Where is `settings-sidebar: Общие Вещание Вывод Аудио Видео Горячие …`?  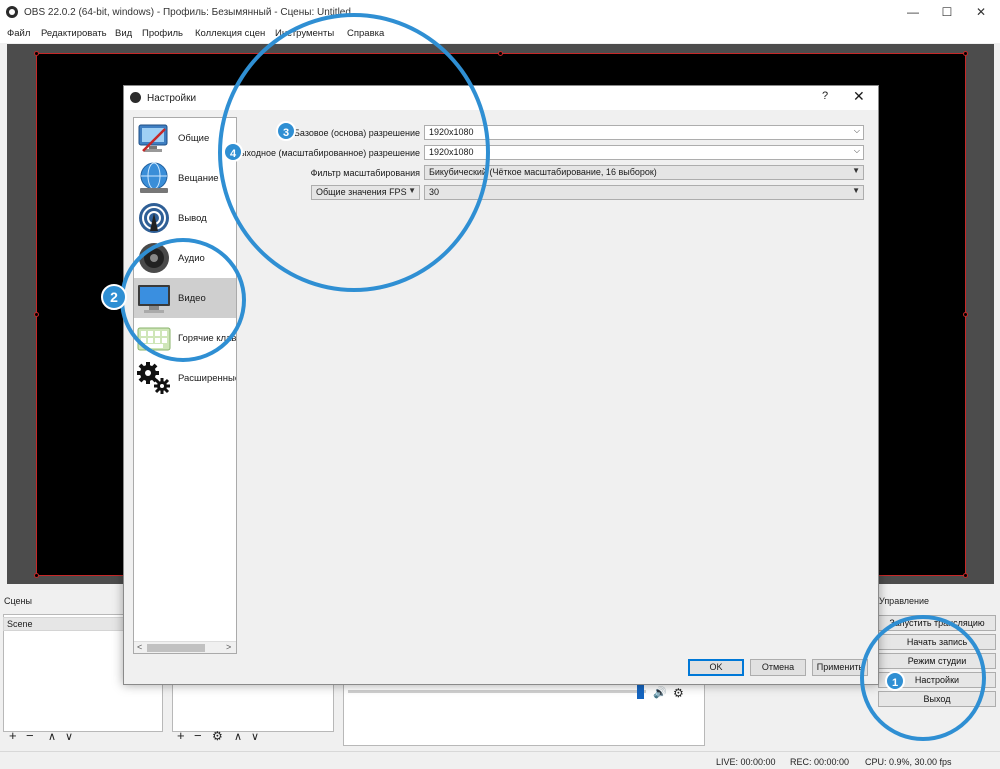
settings-sidebar: Общие Вещание Вывод Аудио Видео Горячие … is located at coordinates (185, 385).